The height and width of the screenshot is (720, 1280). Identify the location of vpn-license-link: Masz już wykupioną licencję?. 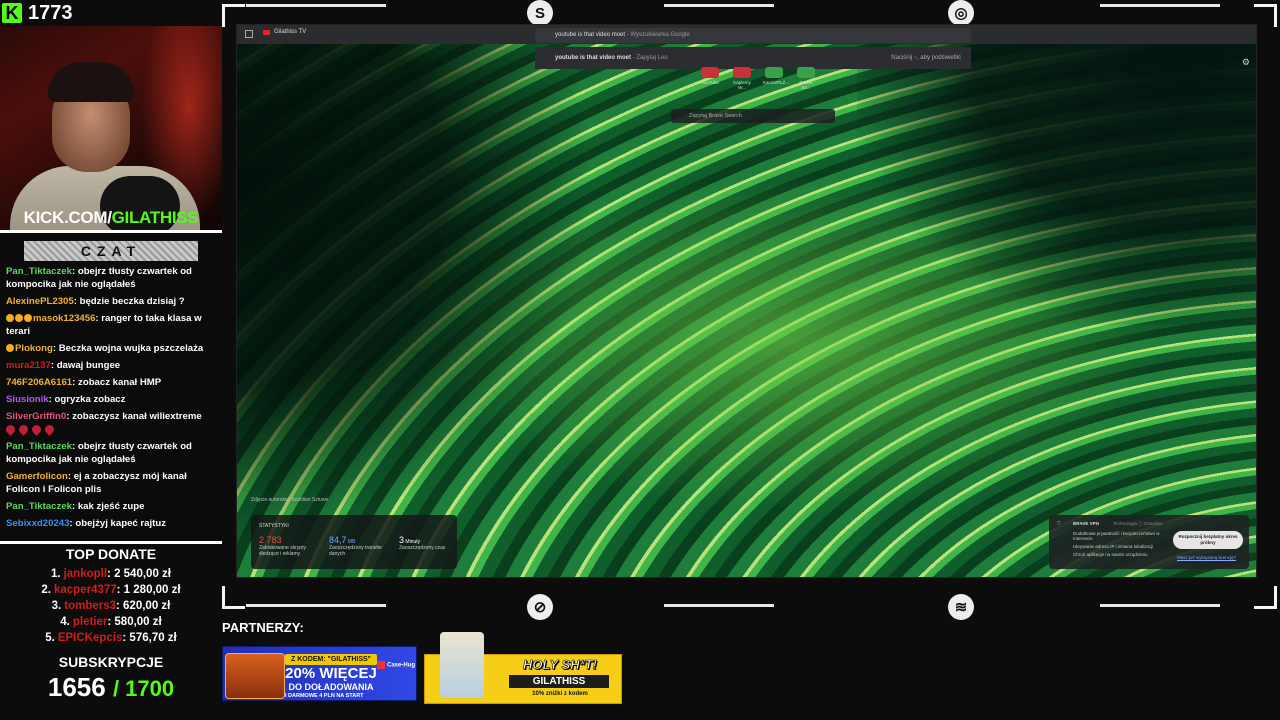
(1206, 557).